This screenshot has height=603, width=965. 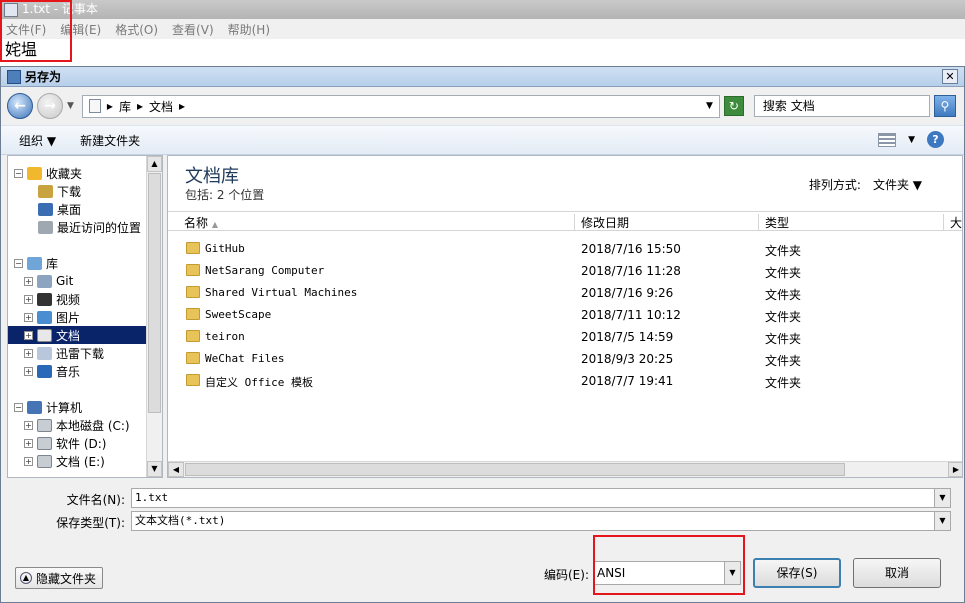 I want to click on tree-item-downloads: 下载, so click(x=59, y=191).